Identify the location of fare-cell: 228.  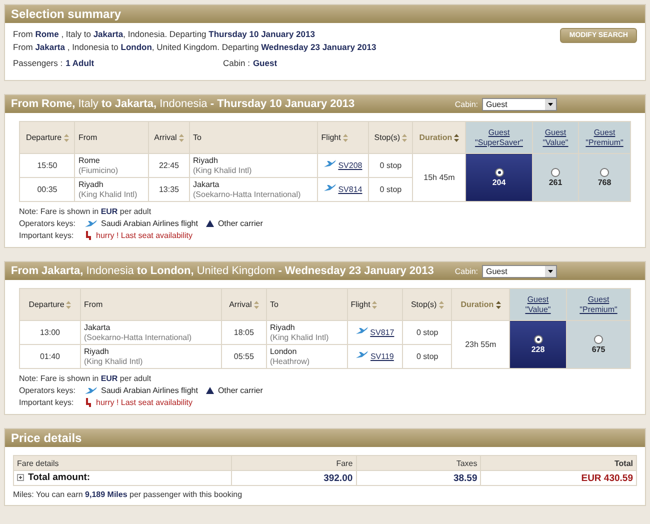
(538, 344).